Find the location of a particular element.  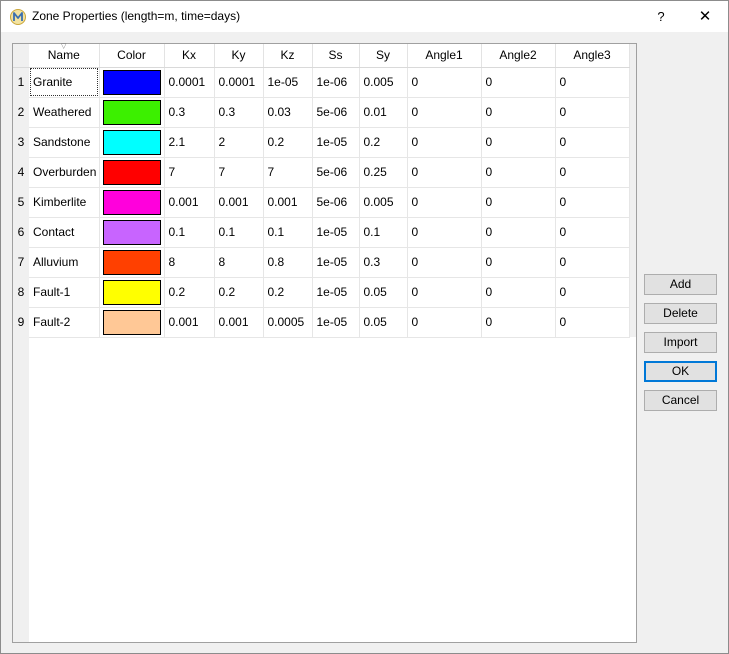

kx-cell: 0.1 is located at coordinates (189, 232).